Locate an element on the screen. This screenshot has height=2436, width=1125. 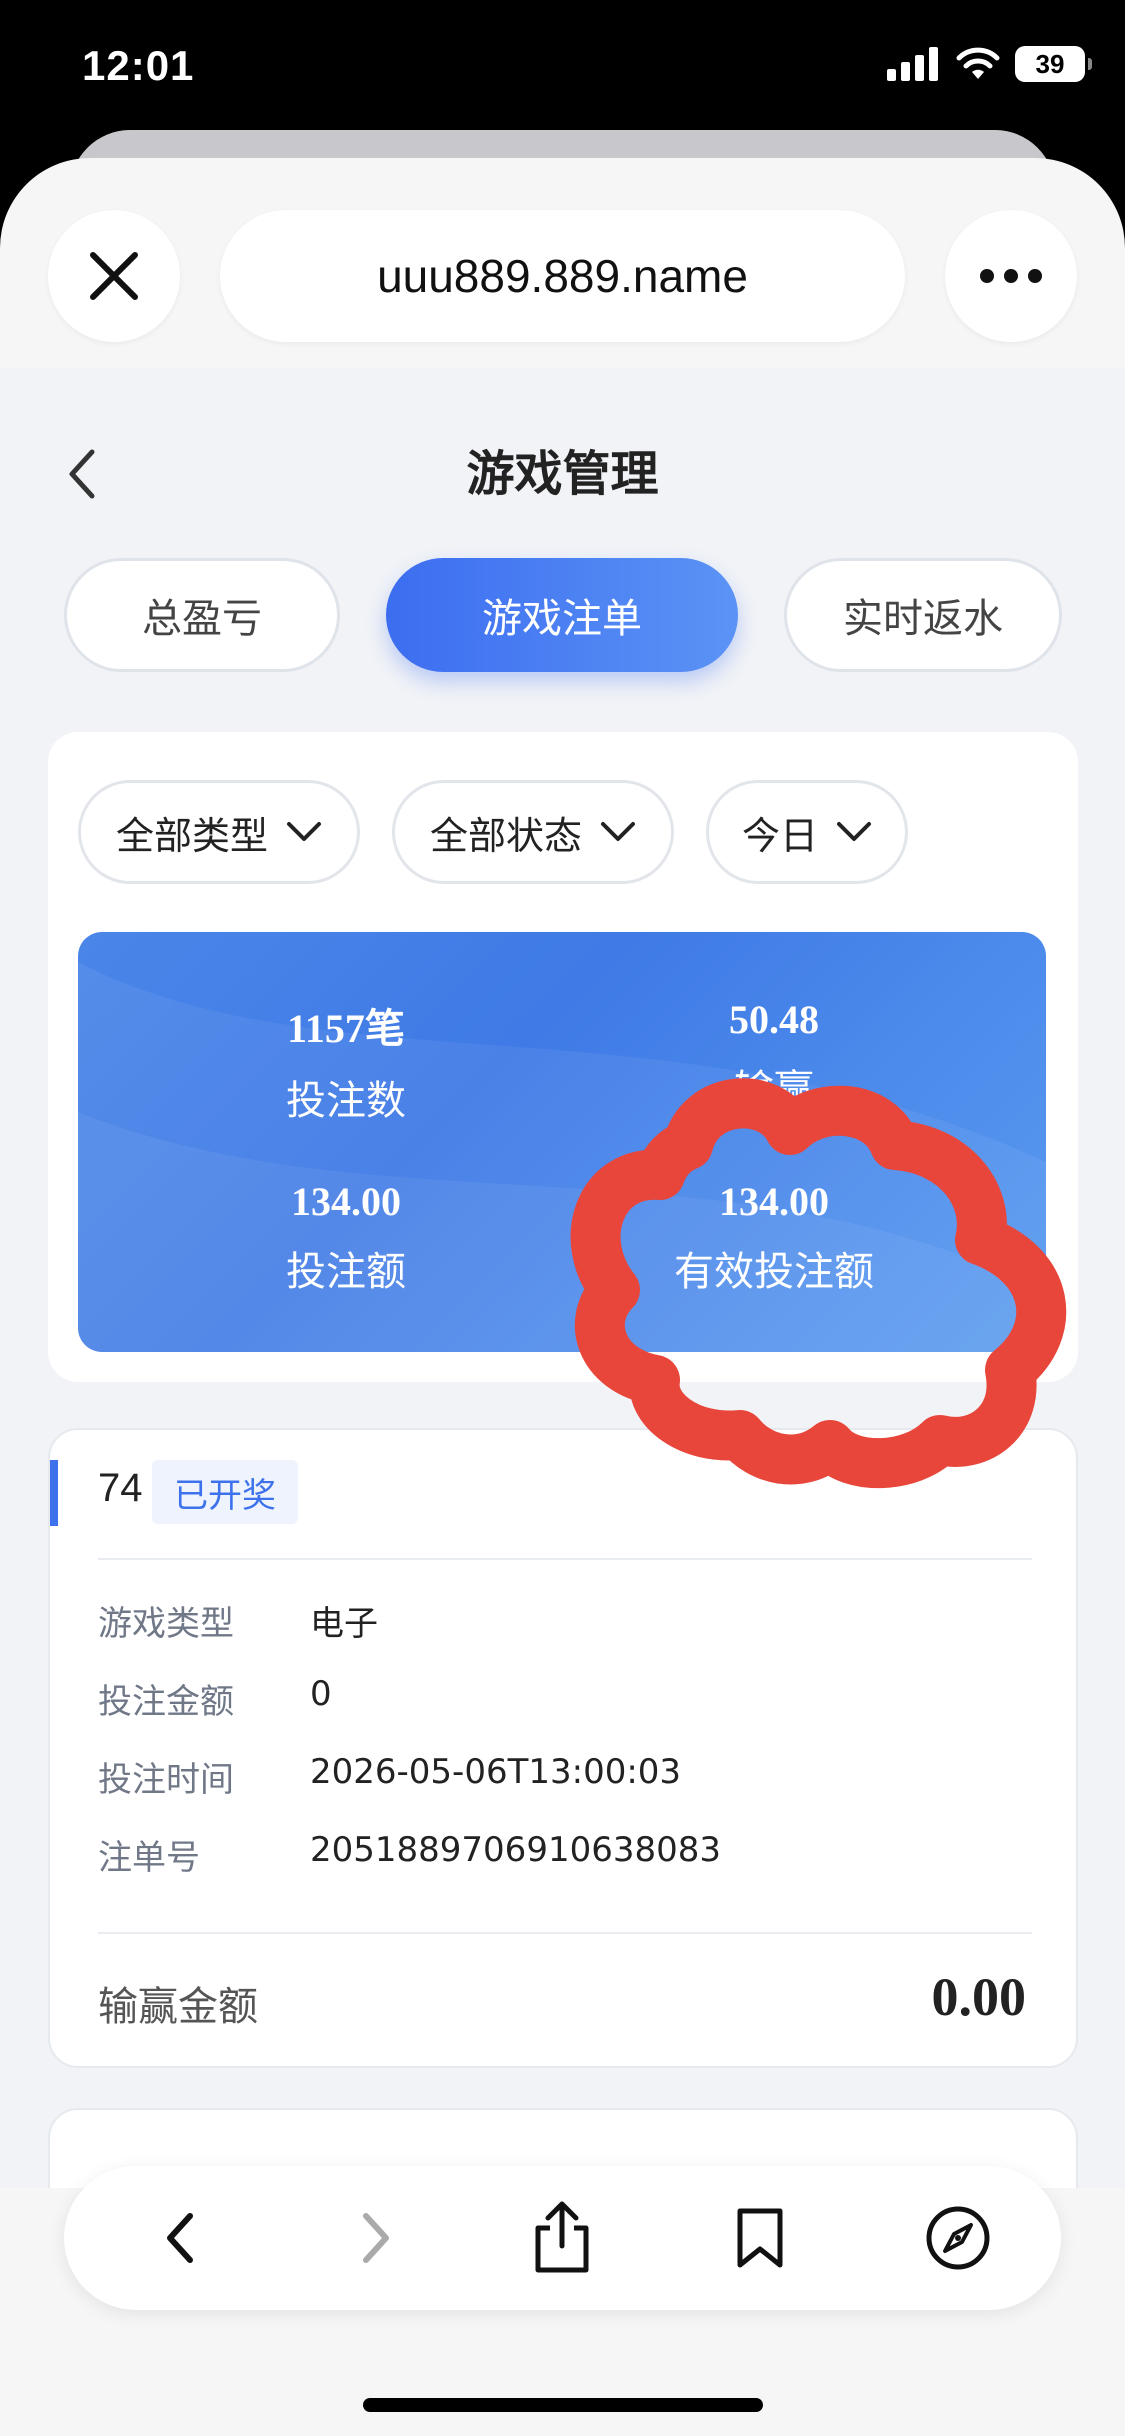
status-bar: 12:01 39 is located at coordinates (562, 70).